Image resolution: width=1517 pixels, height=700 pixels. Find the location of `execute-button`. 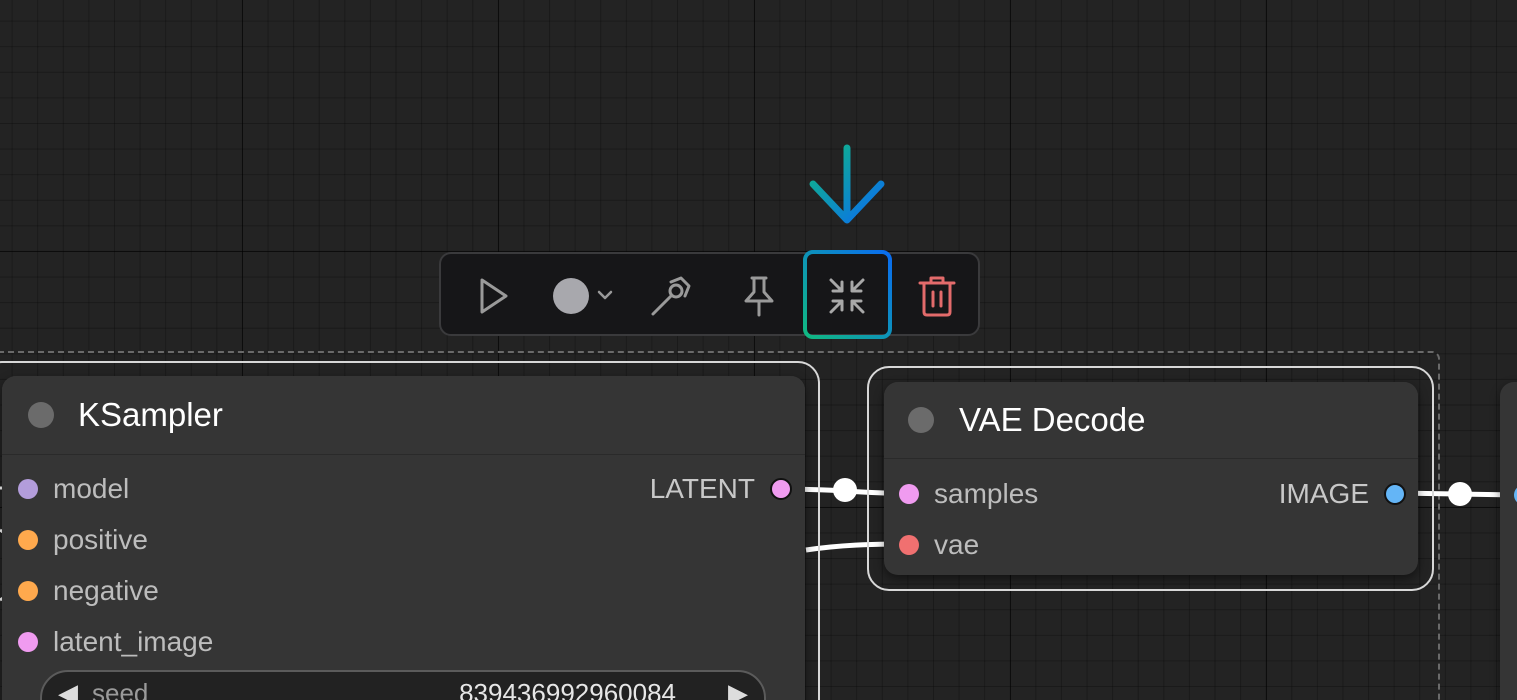

execute-button is located at coordinates (493, 296).